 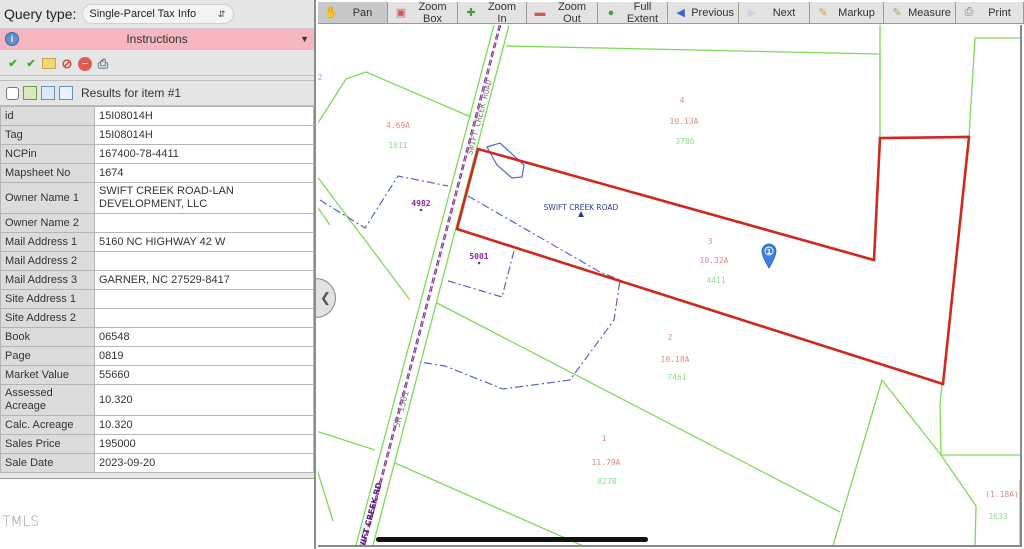 I want to click on attribute-row: id 15I08014H, so click(x=157, y=116).